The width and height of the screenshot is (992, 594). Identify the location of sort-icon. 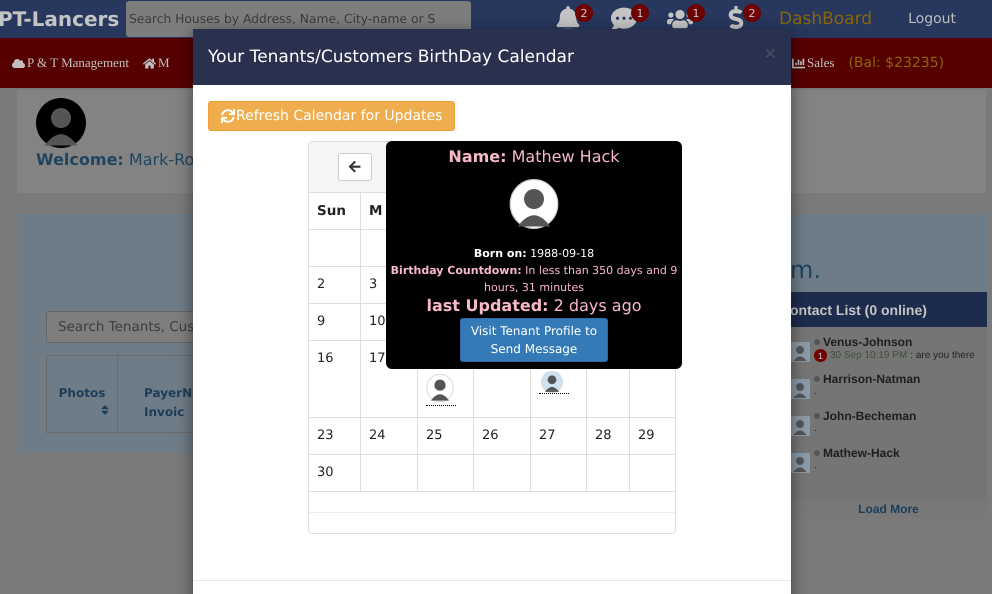
(105, 410).